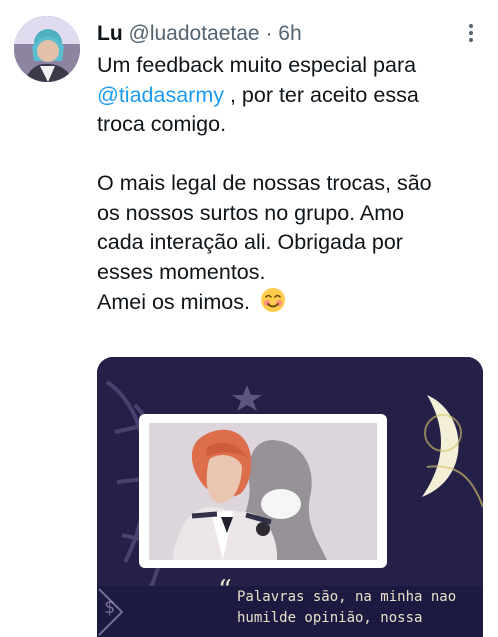  What do you see at coordinates (251, 212) in the screenshot?
I see `tweet-line: os nossos surtos no grupo. Amo` at bounding box center [251, 212].